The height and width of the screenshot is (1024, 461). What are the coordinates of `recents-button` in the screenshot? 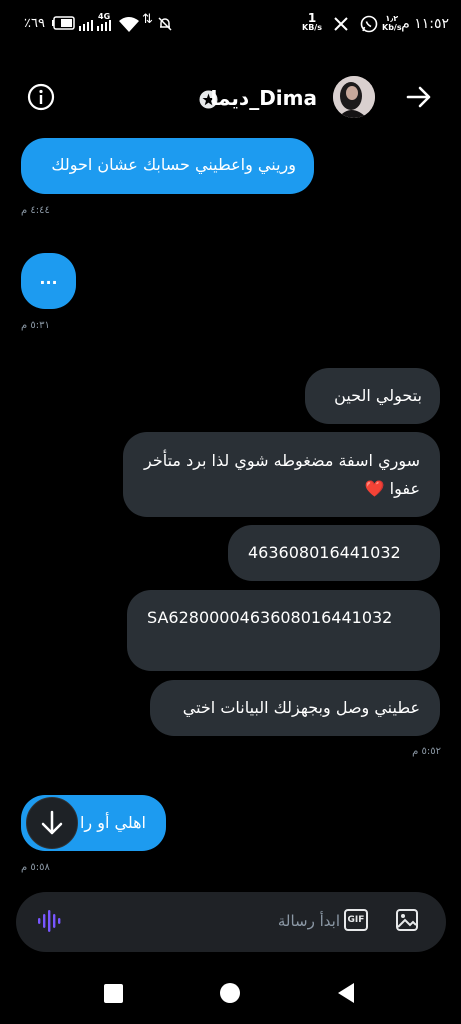 It's located at (113, 993).